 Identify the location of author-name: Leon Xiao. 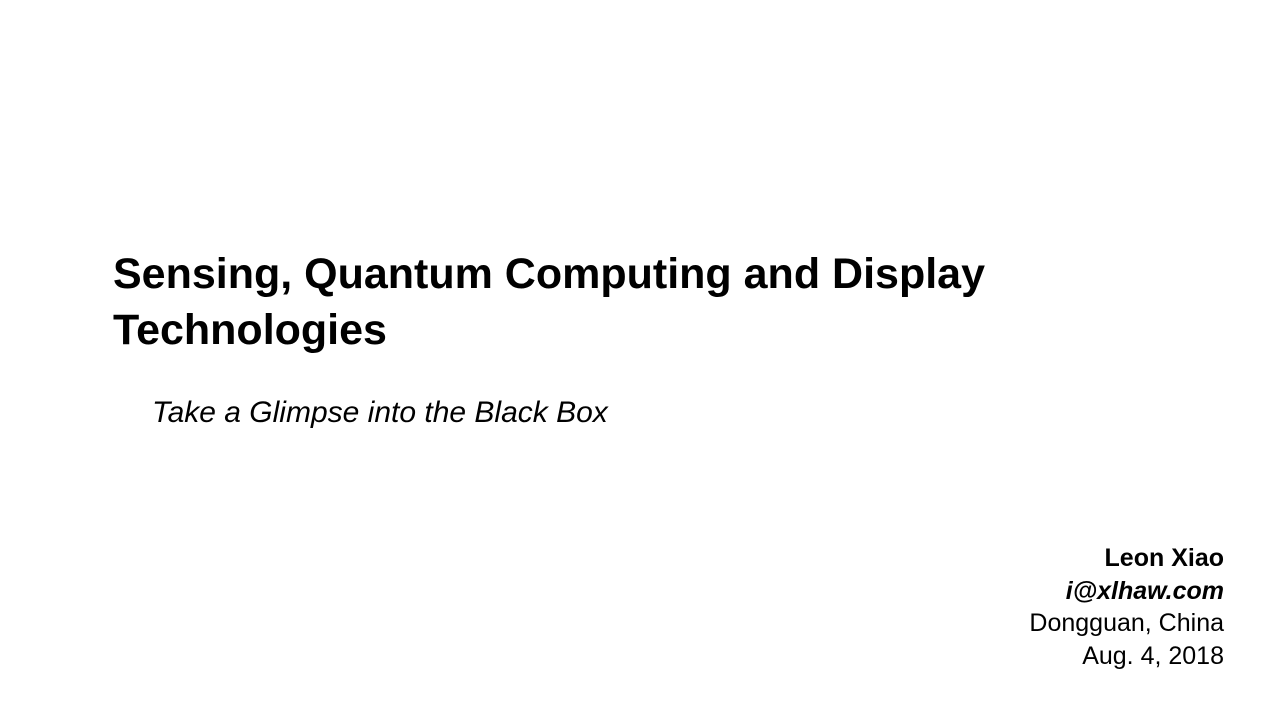
(1164, 558).